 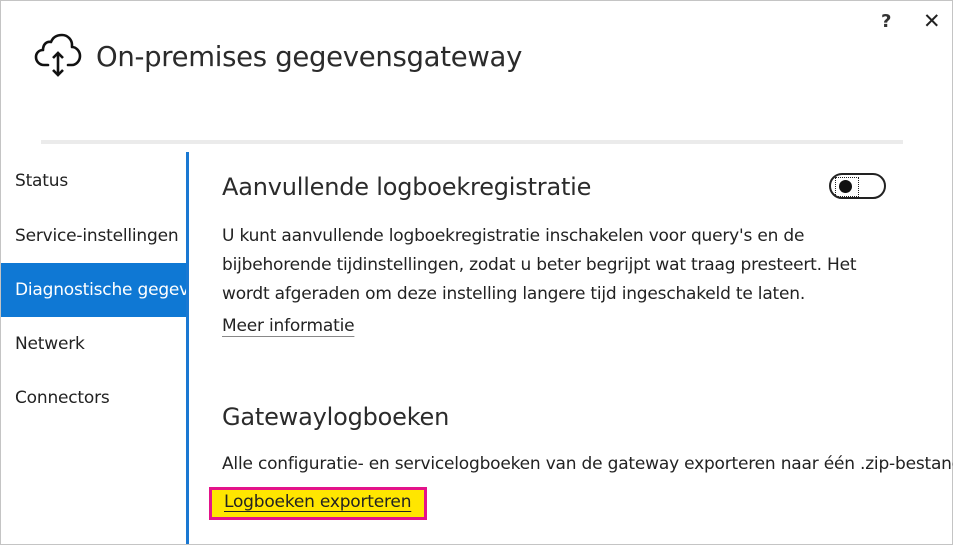 I want to click on gateway-logs-heading: Gatewaylogboeken, so click(x=336, y=417).